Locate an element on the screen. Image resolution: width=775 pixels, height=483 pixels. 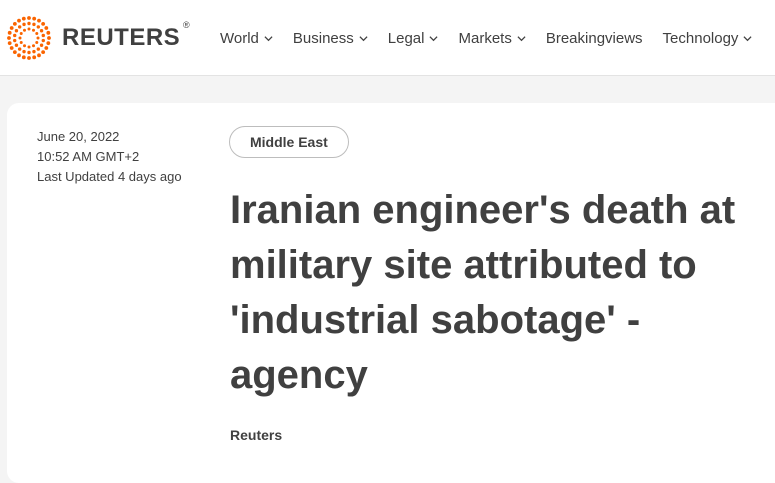
nav-item-legal: Legal is located at coordinates (413, 38).